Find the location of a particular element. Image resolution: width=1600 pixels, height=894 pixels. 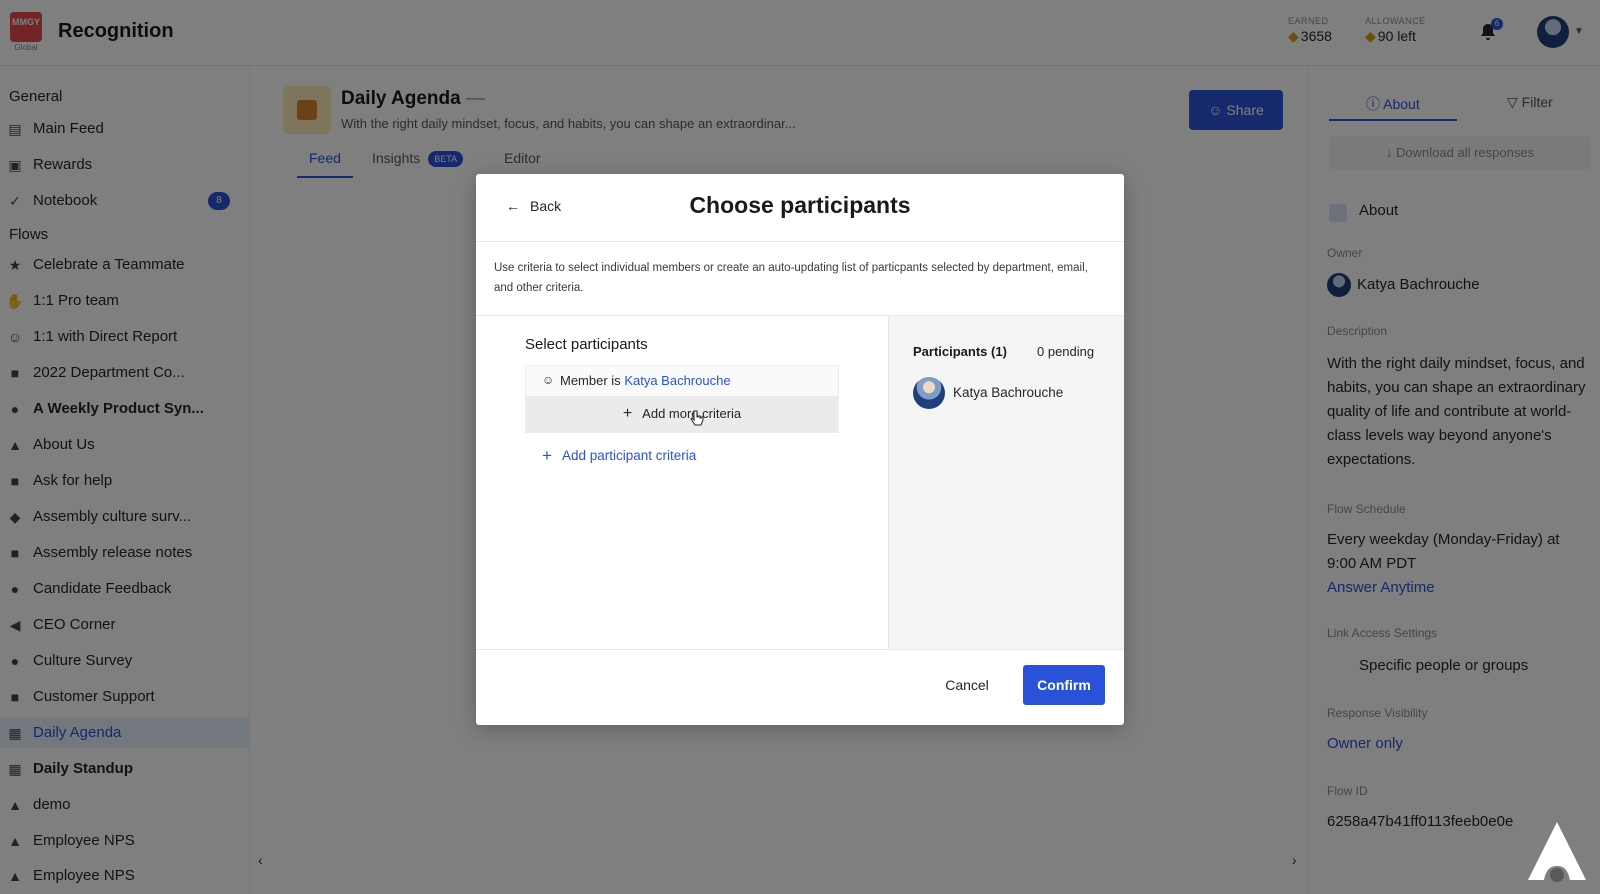

modal-title: Choose participants is located at coordinates (800, 205).